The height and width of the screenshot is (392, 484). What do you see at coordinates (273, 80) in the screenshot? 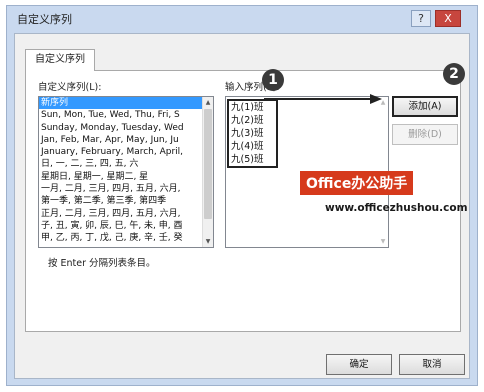
I see `callout-badge-1: 1` at bounding box center [273, 80].